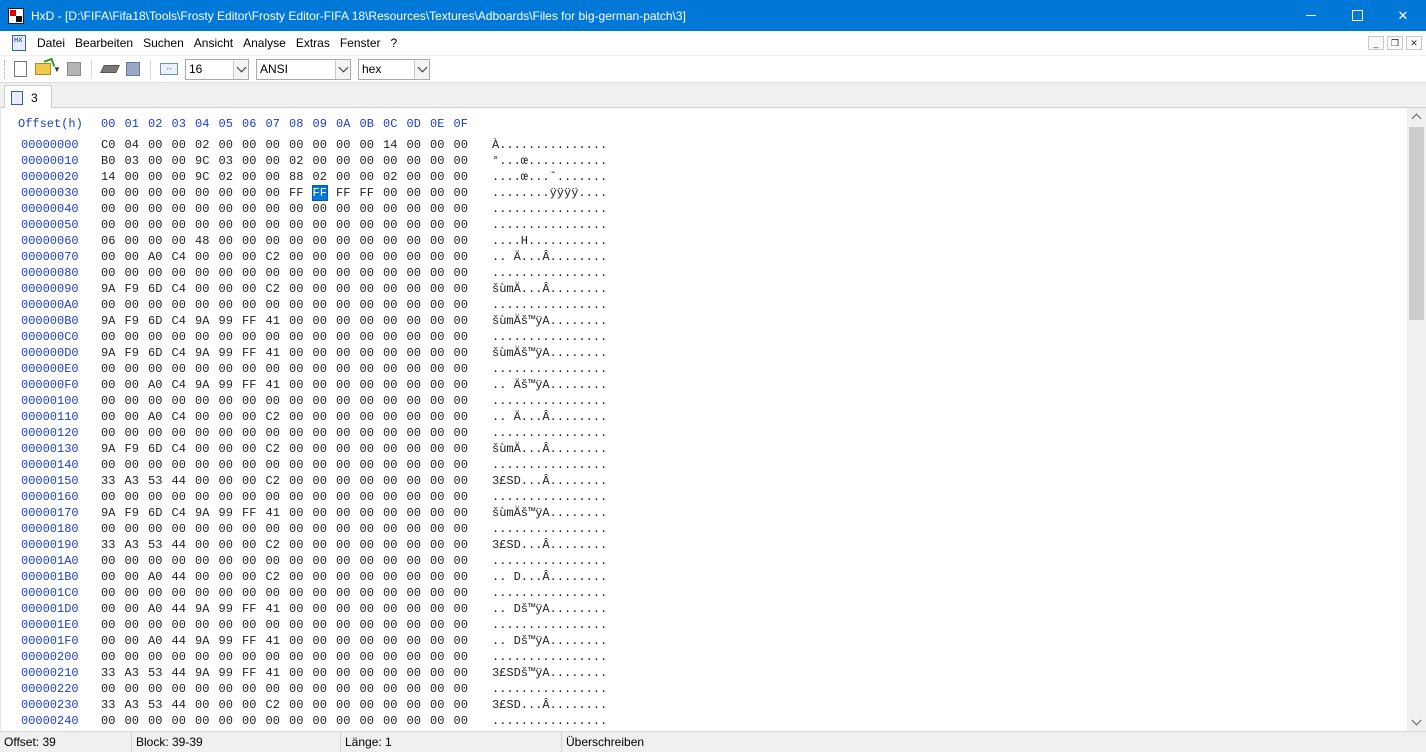 Image resolution: width=1426 pixels, height=752 pixels. What do you see at coordinates (1416, 722) in the screenshot?
I see `scroll-down-icon` at bounding box center [1416, 722].